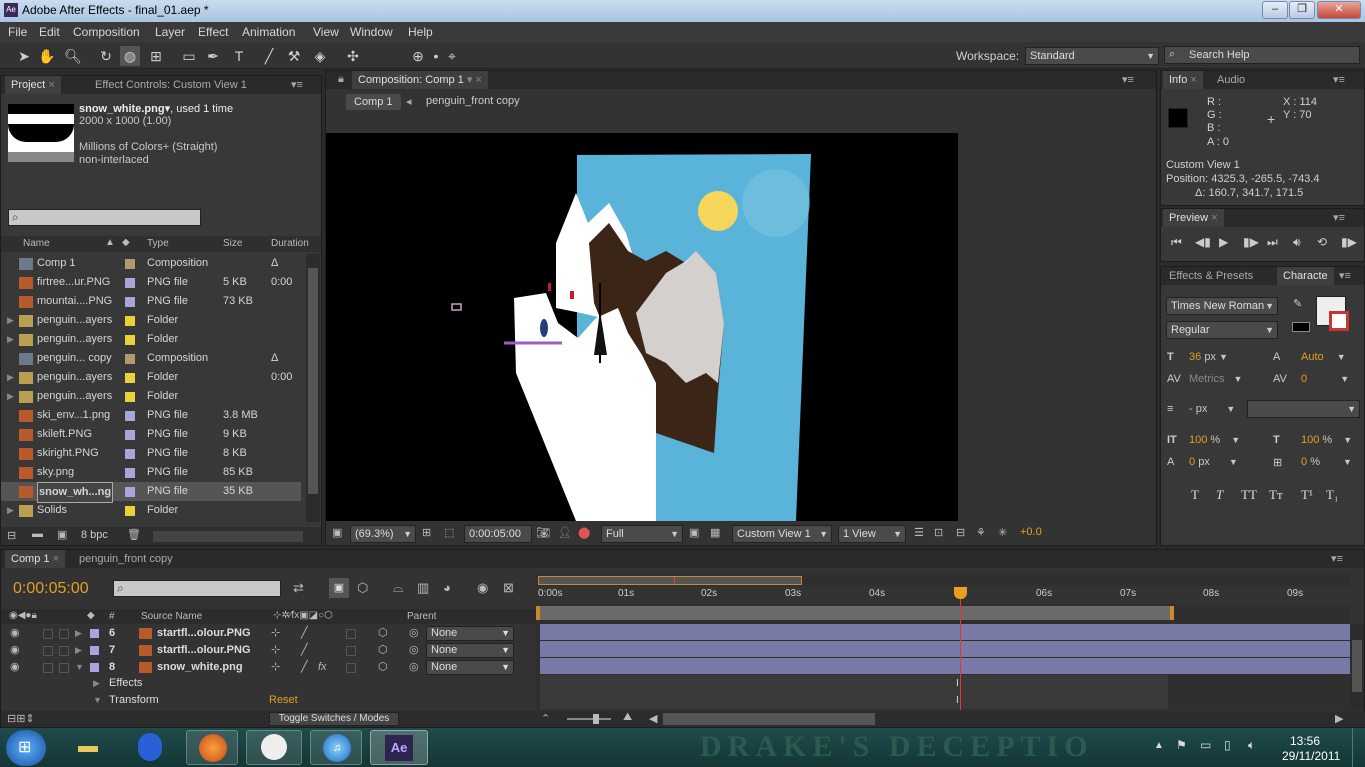 This screenshot has height=767, width=1365. What do you see at coordinates (1357, 667) in the screenshot?
I see `timeline-vertical-scrollbar` at bounding box center [1357, 667].